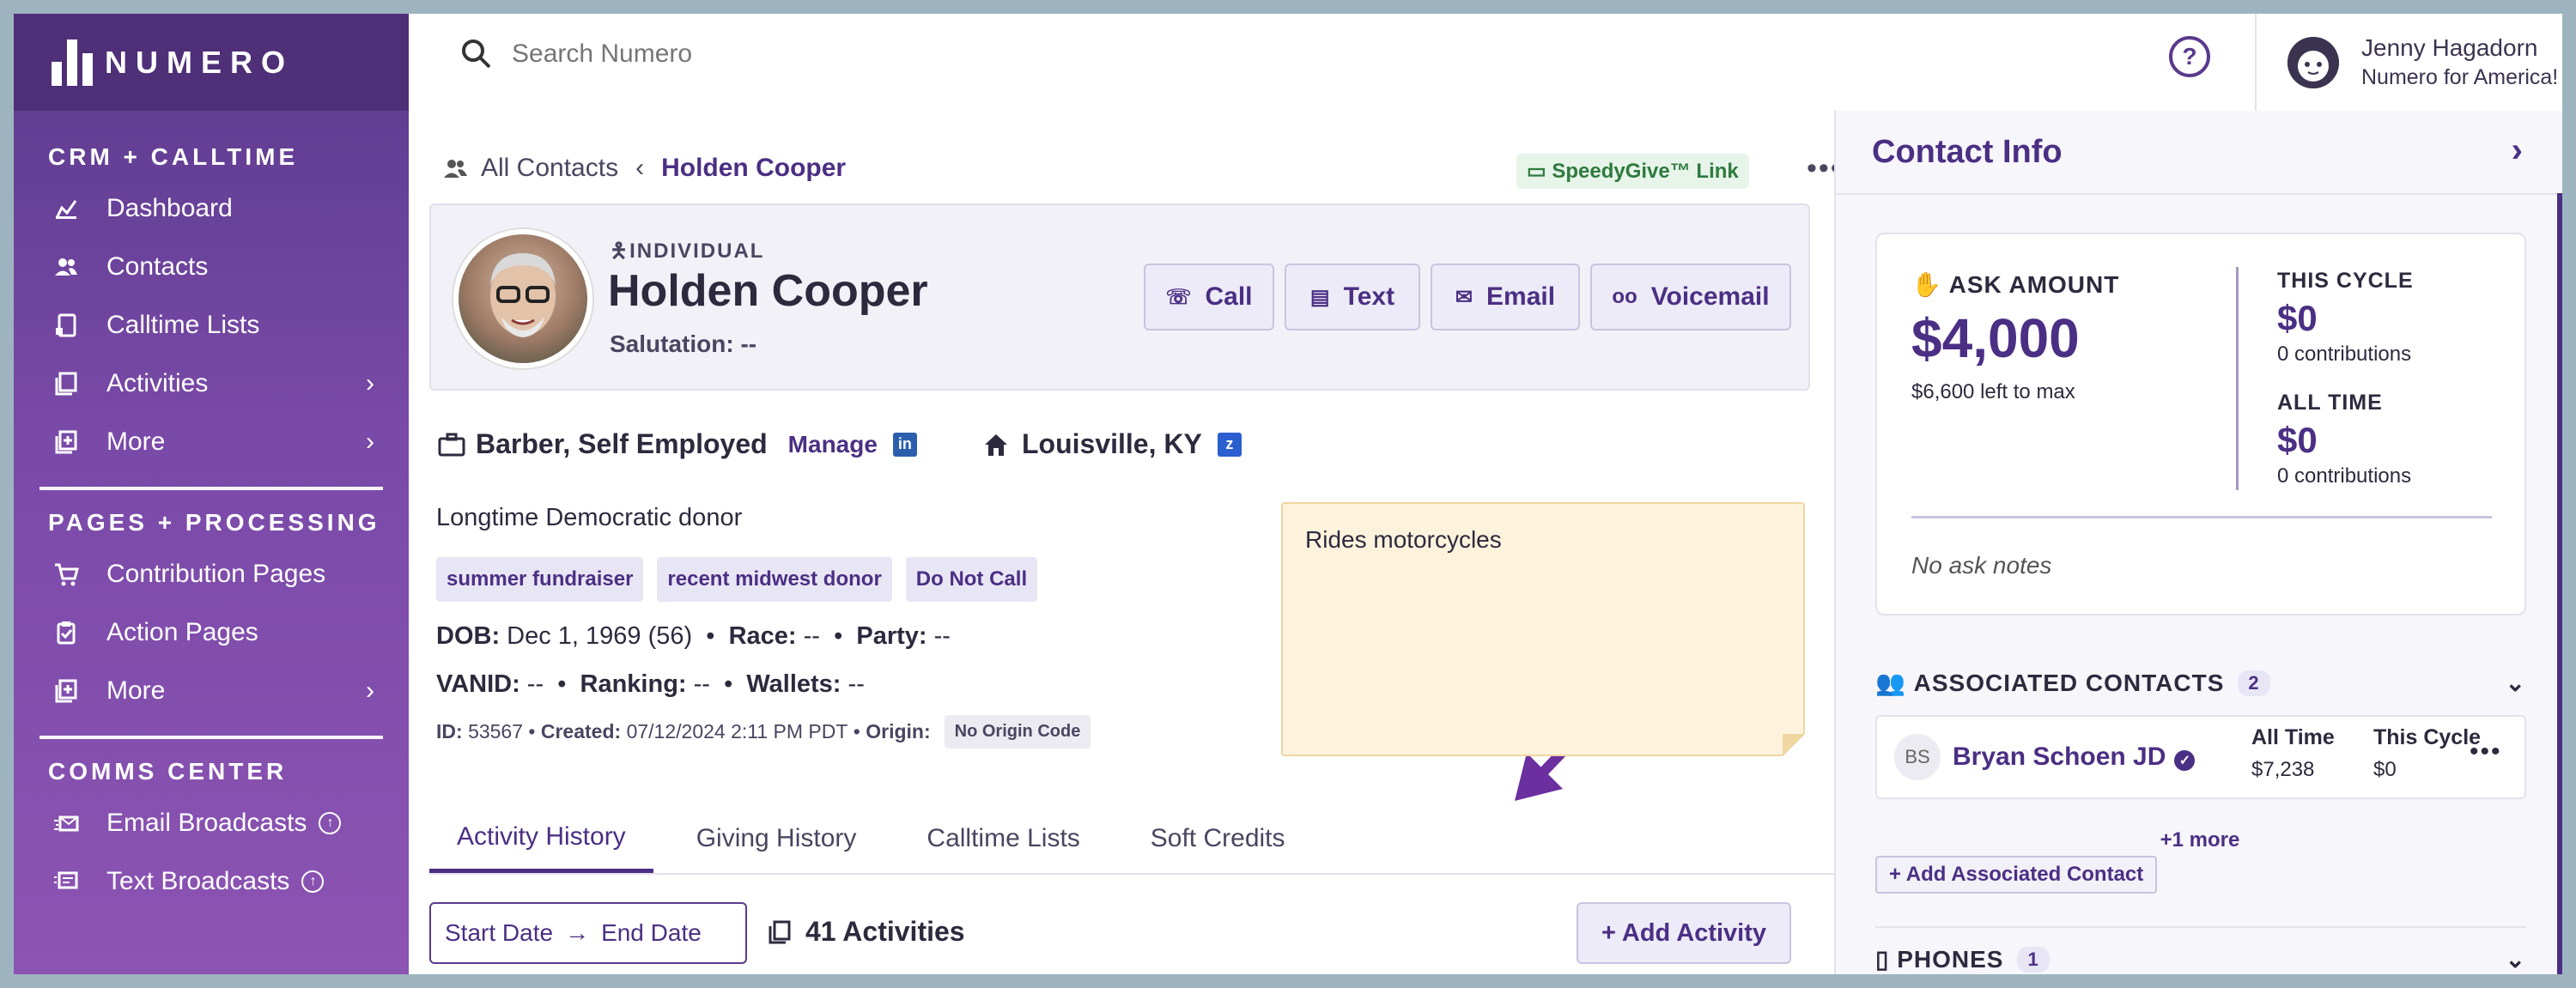  What do you see at coordinates (833, 444) in the screenshot?
I see `manage-link: Manage` at bounding box center [833, 444].